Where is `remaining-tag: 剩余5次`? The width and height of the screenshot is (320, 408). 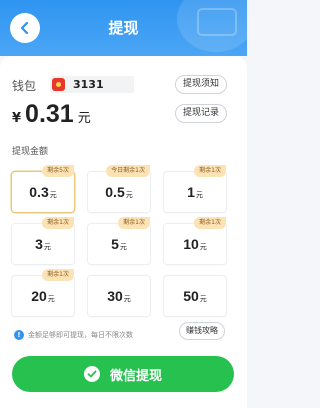 remaining-tag: 剩余5次 is located at coordinates (58, 171).